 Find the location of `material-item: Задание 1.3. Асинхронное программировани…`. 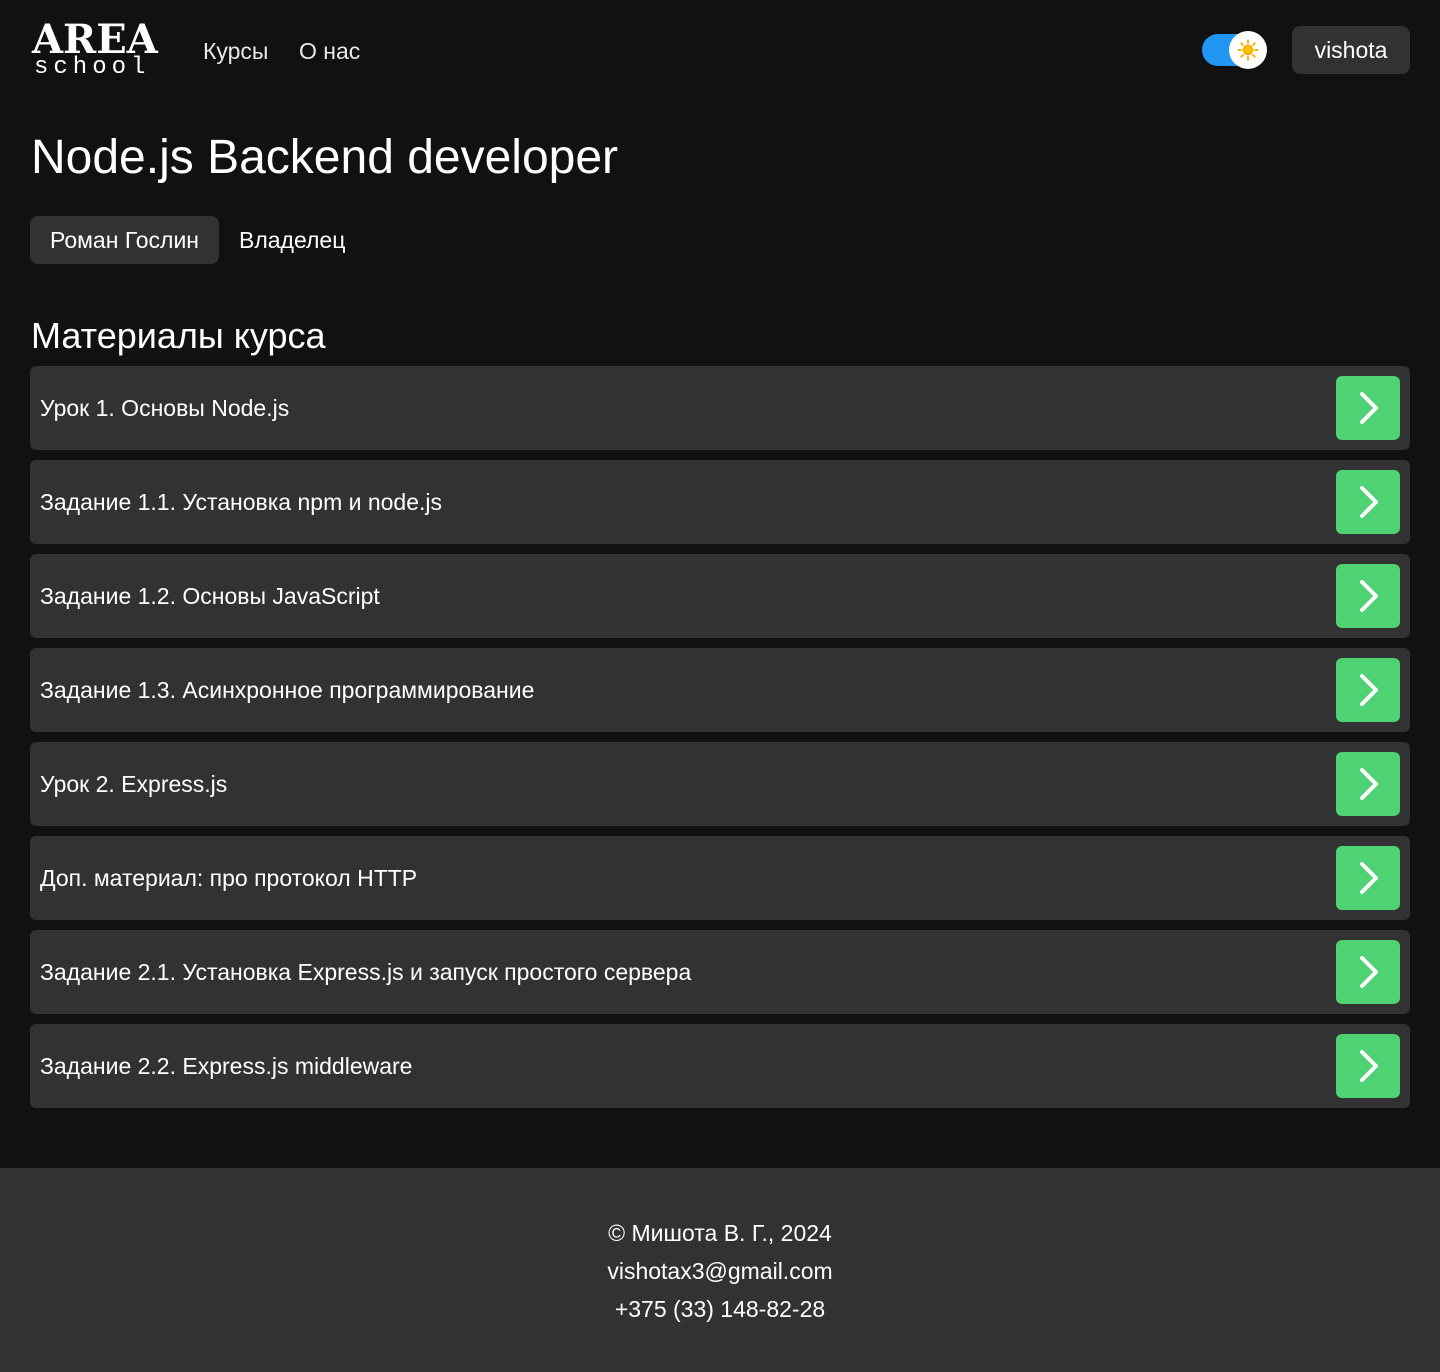

material-item: Задание 1.3. Асинхронное программировани… is located at coordinates (720, 690).